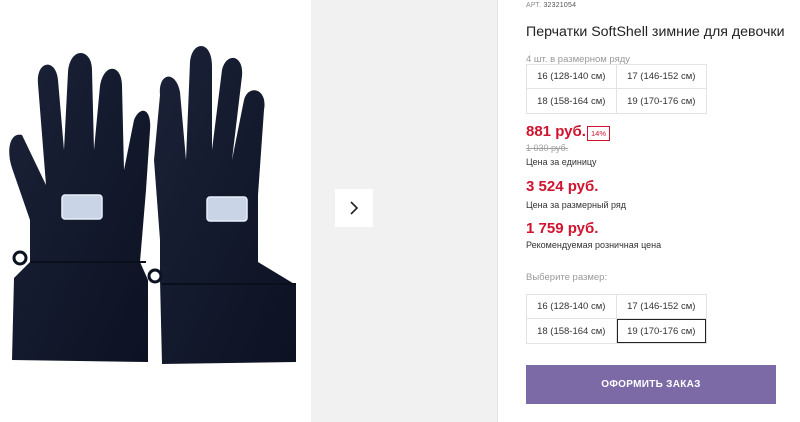 Image resolution: width=800 pixels, height=422 pixels. I want to click on product-sku: АРТ. 32321054, so click(551, 5).